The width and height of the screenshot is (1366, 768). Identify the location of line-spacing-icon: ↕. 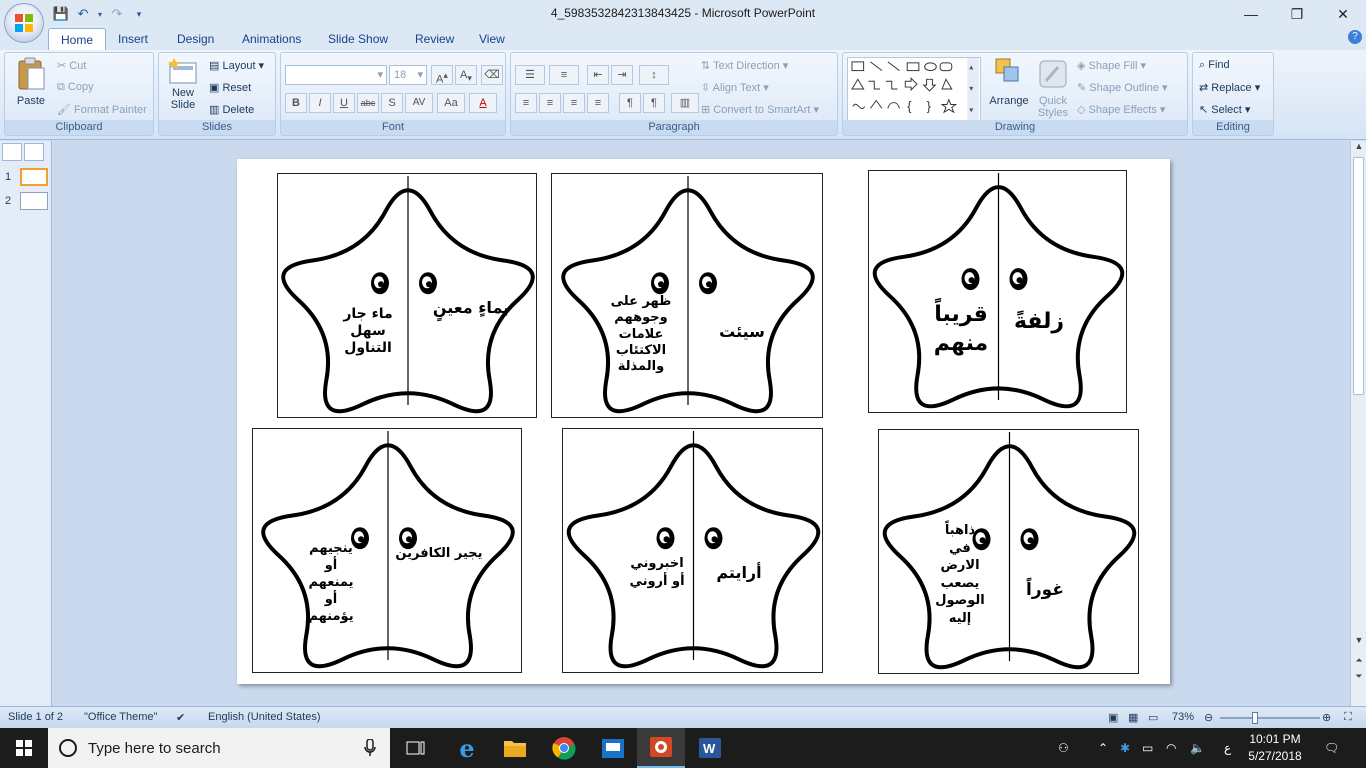
(654, 75).